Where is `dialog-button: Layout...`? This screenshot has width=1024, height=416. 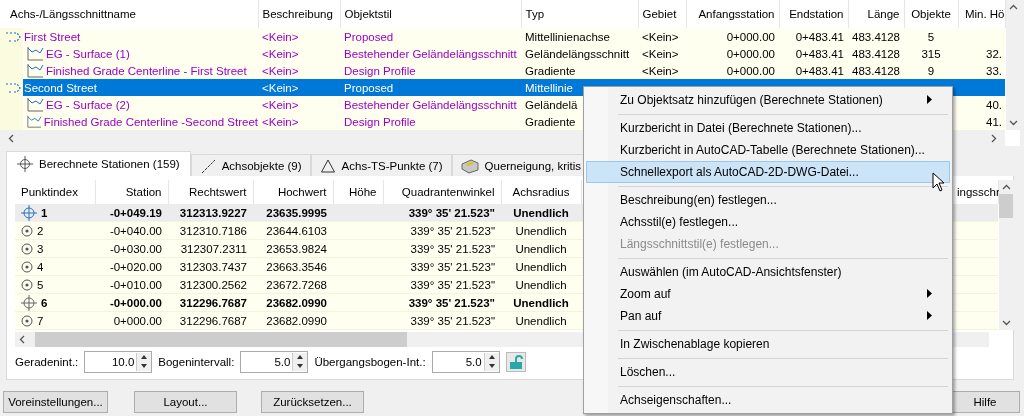
dialog-button: Layout... is located at coordinates (185, 402).